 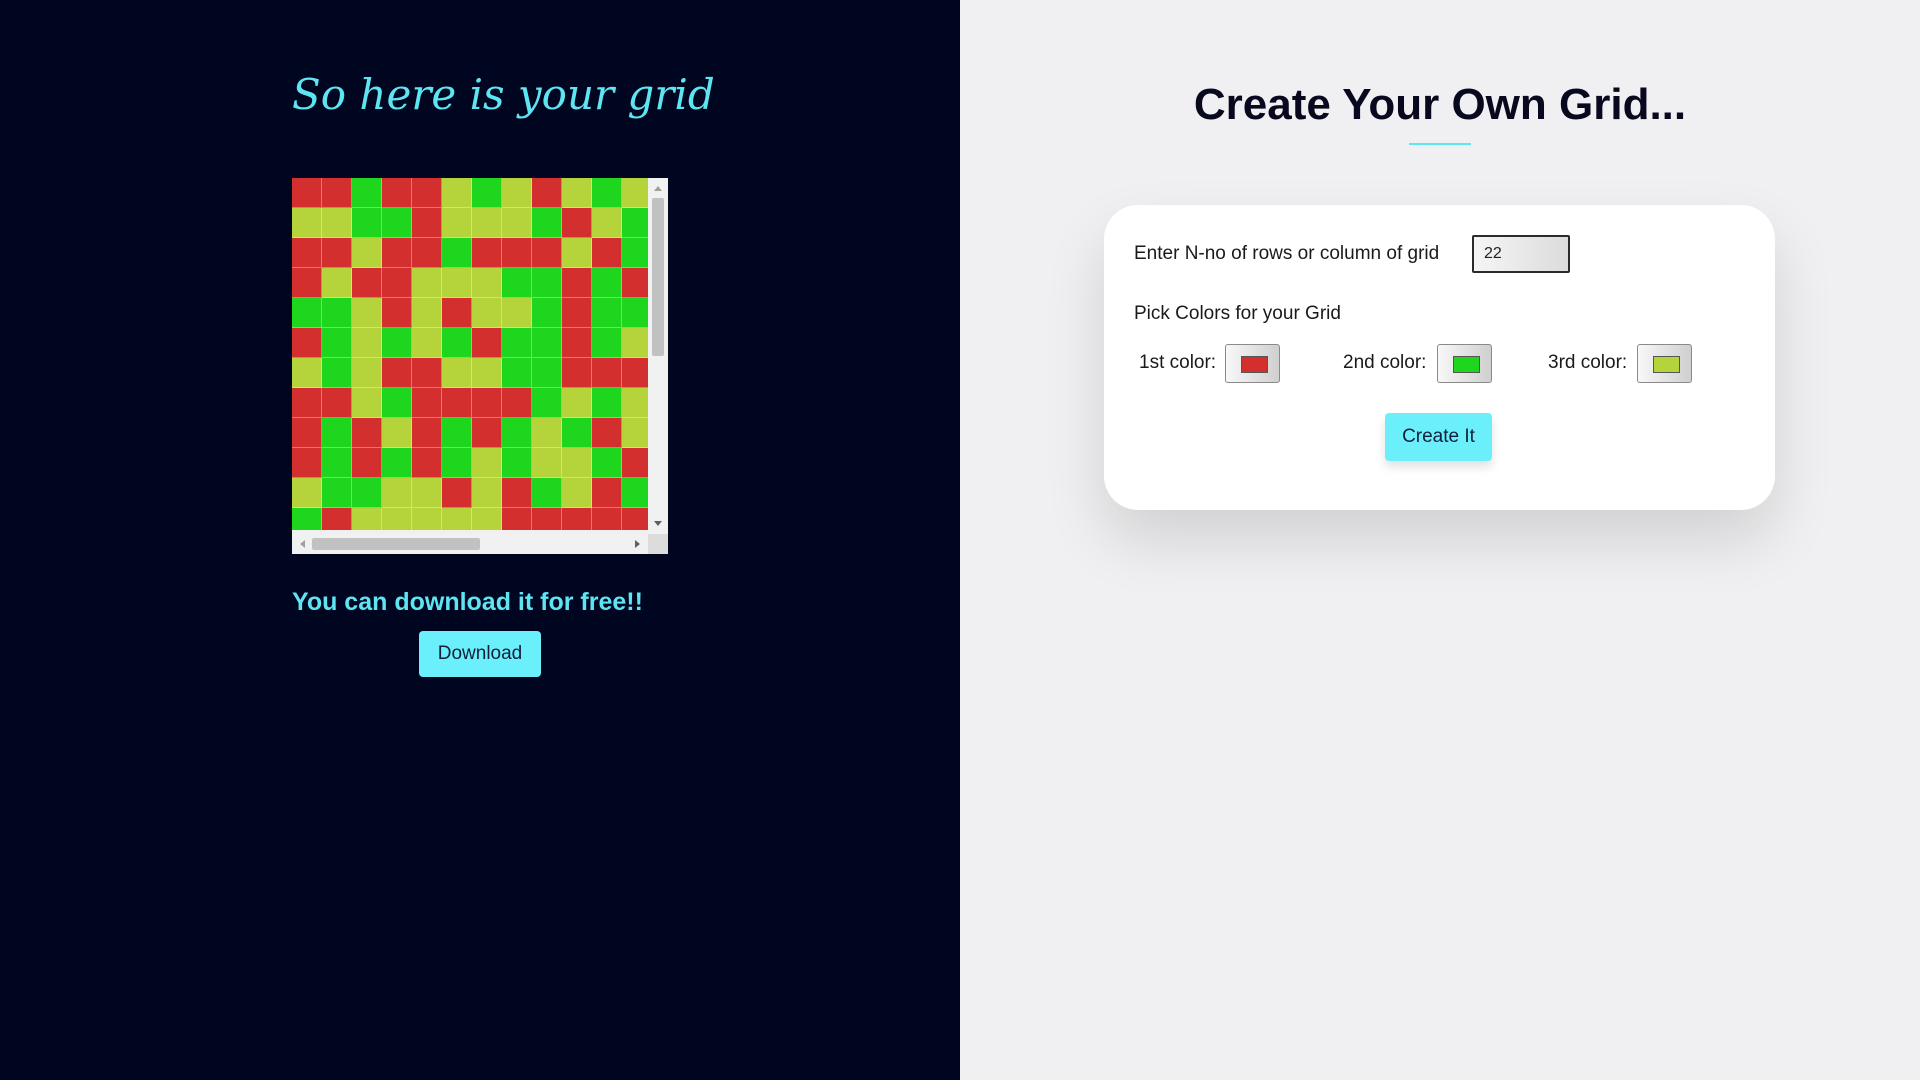 I want to click on color-1-picker, so click(x=1252, y=363).